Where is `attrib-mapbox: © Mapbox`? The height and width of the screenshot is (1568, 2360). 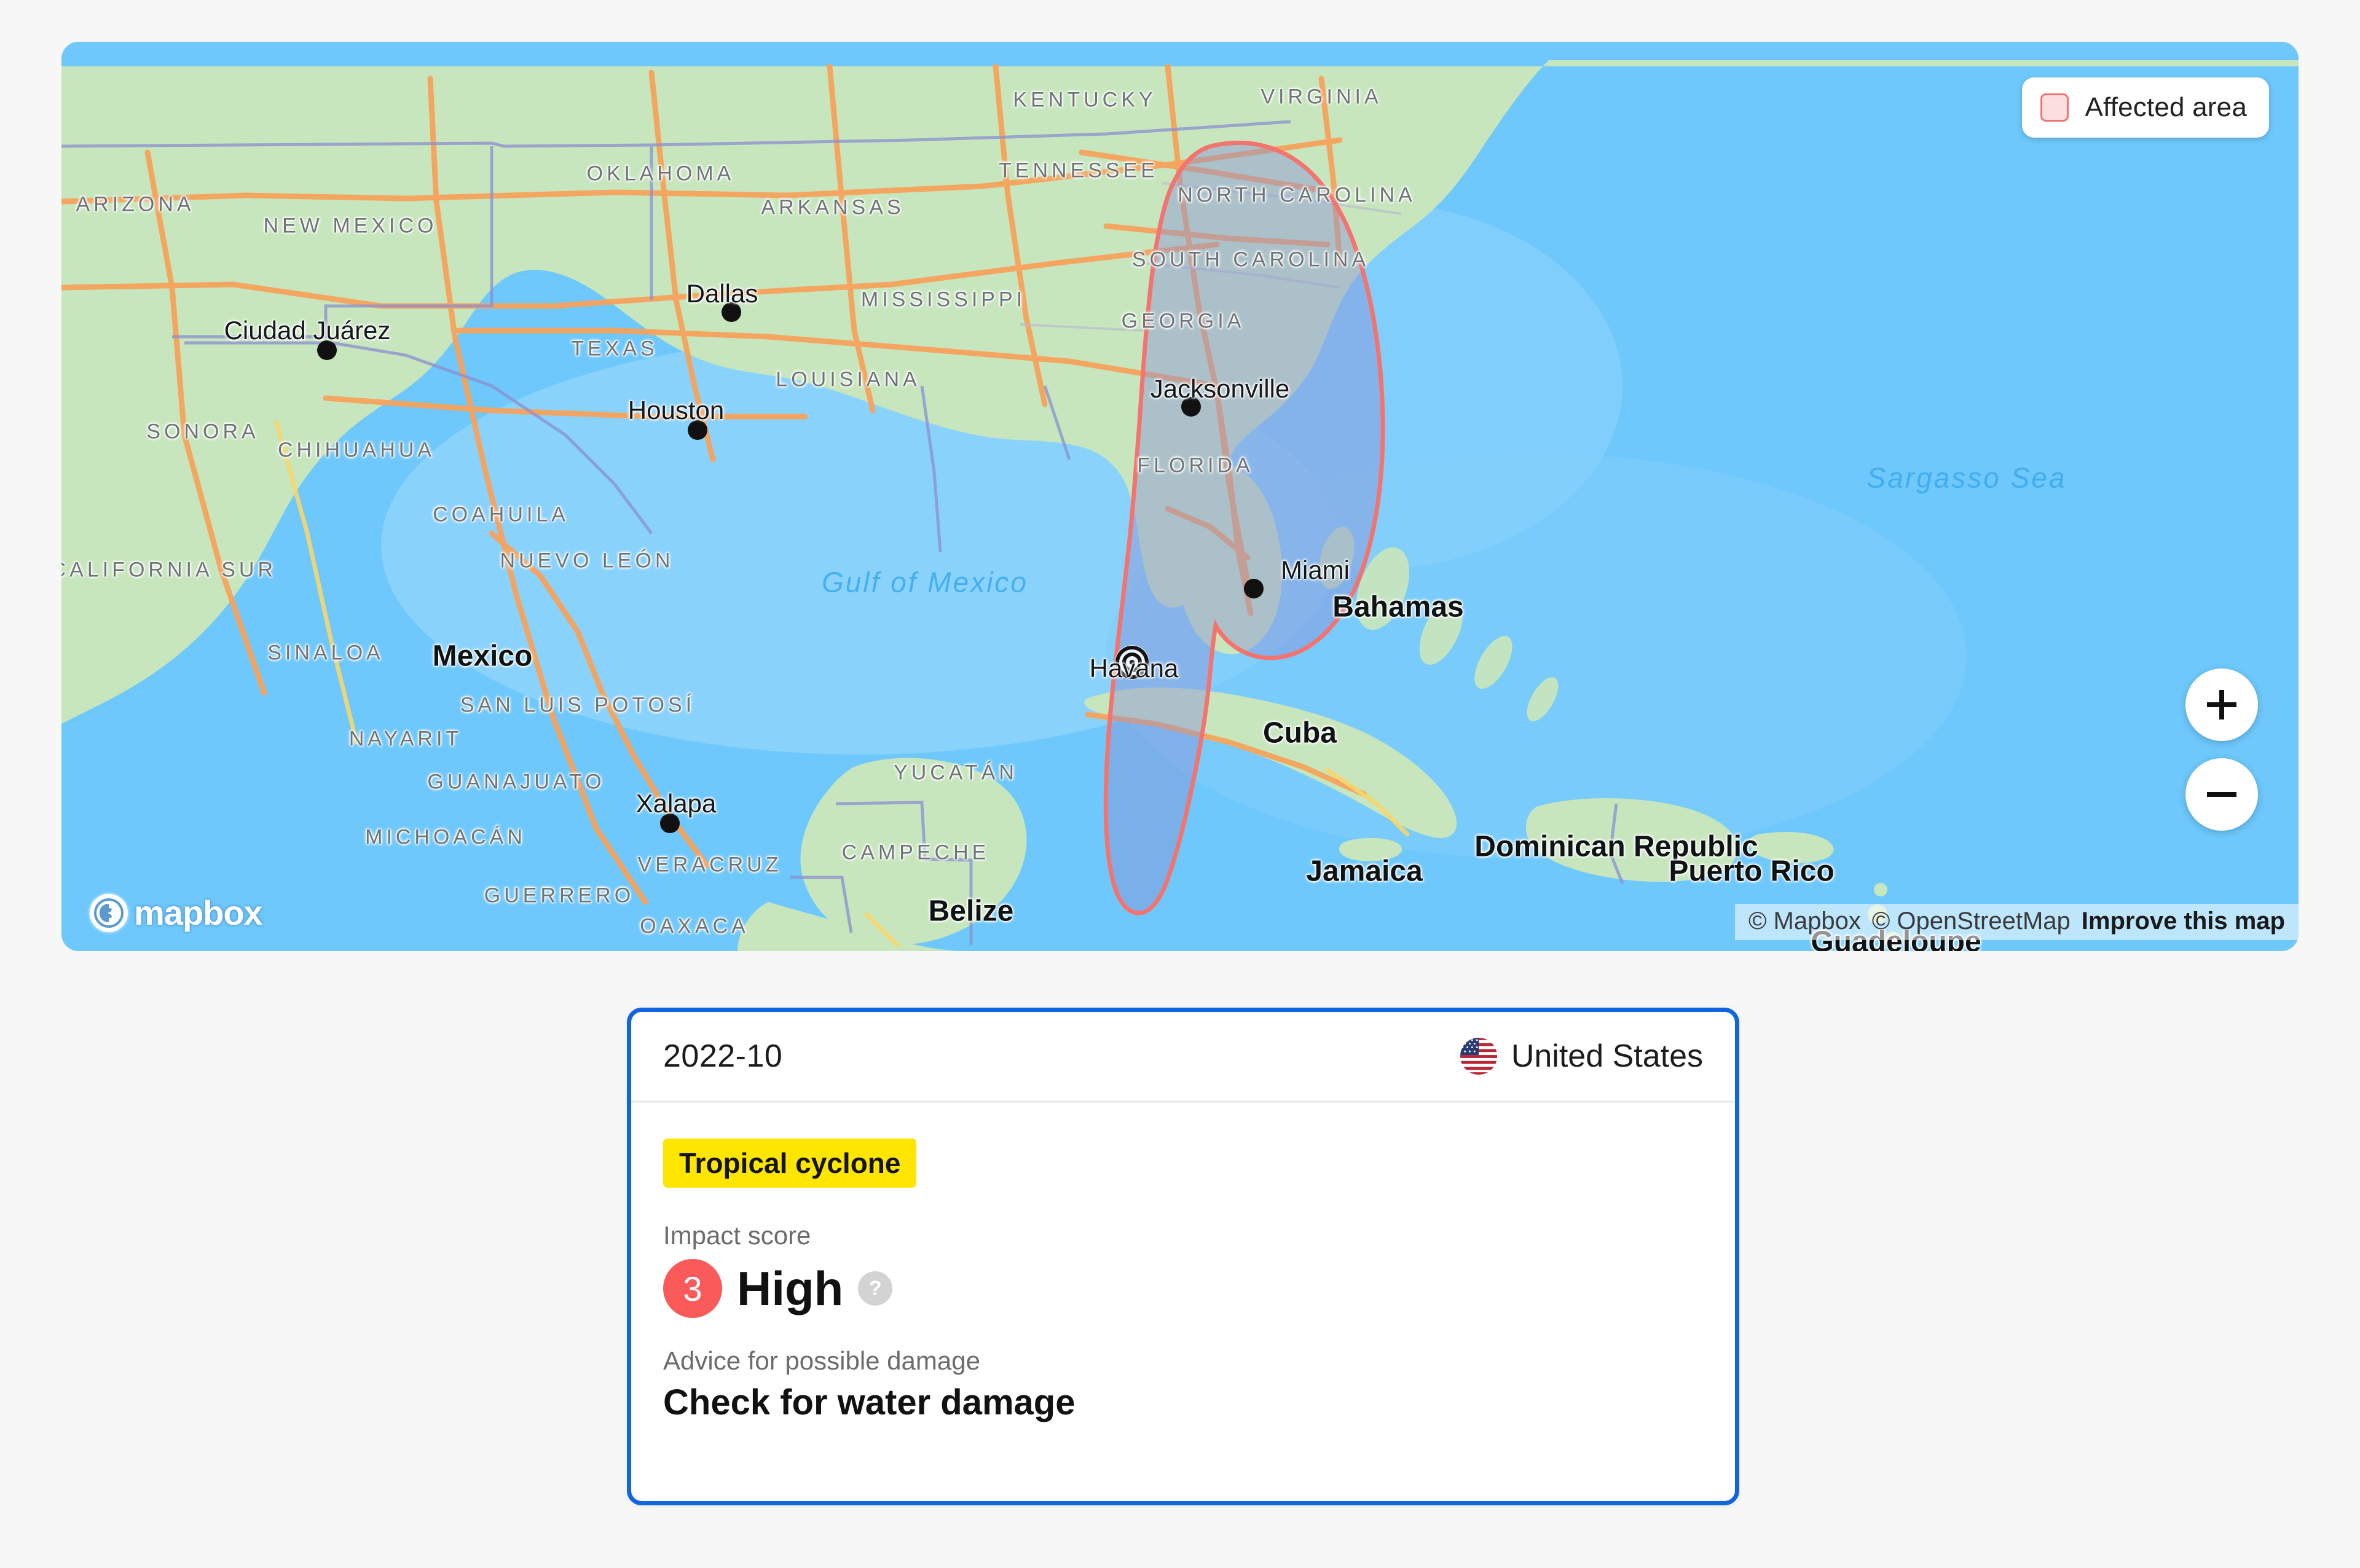
attrib-mapbox: © Mapbox is located at coordinates (1805, 921).